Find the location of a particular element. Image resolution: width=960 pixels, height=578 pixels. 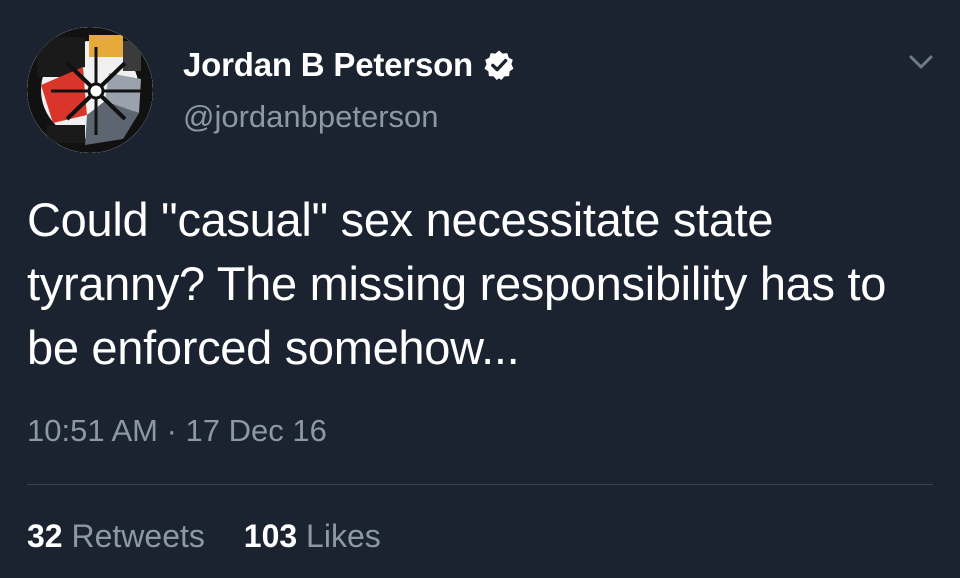

divider is located at coordinates (480, 484).